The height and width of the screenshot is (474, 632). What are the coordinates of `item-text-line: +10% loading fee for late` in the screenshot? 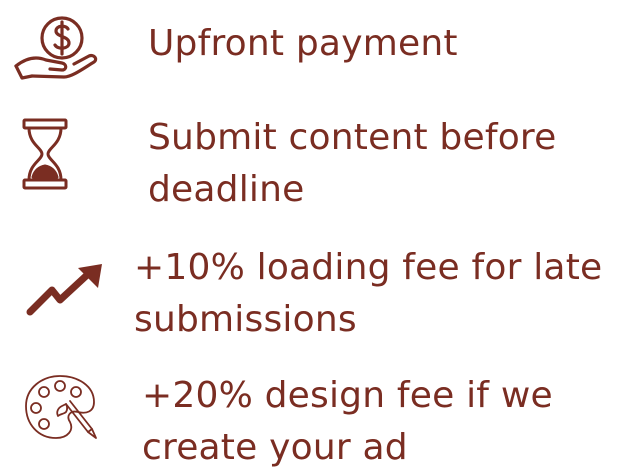 It's located at (368, 267).